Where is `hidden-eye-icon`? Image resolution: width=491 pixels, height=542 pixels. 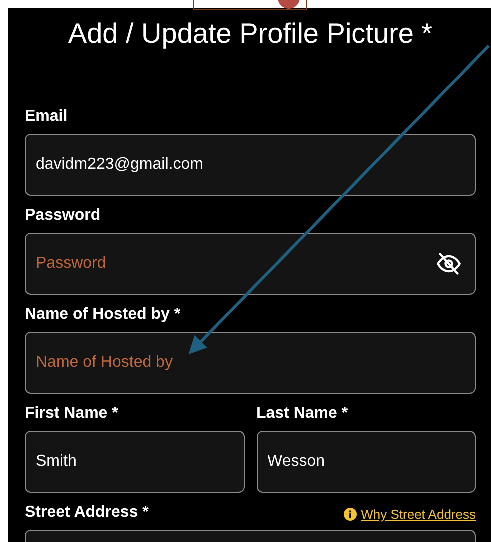 hidden-eye-icon is located at coordinates (449, 264).